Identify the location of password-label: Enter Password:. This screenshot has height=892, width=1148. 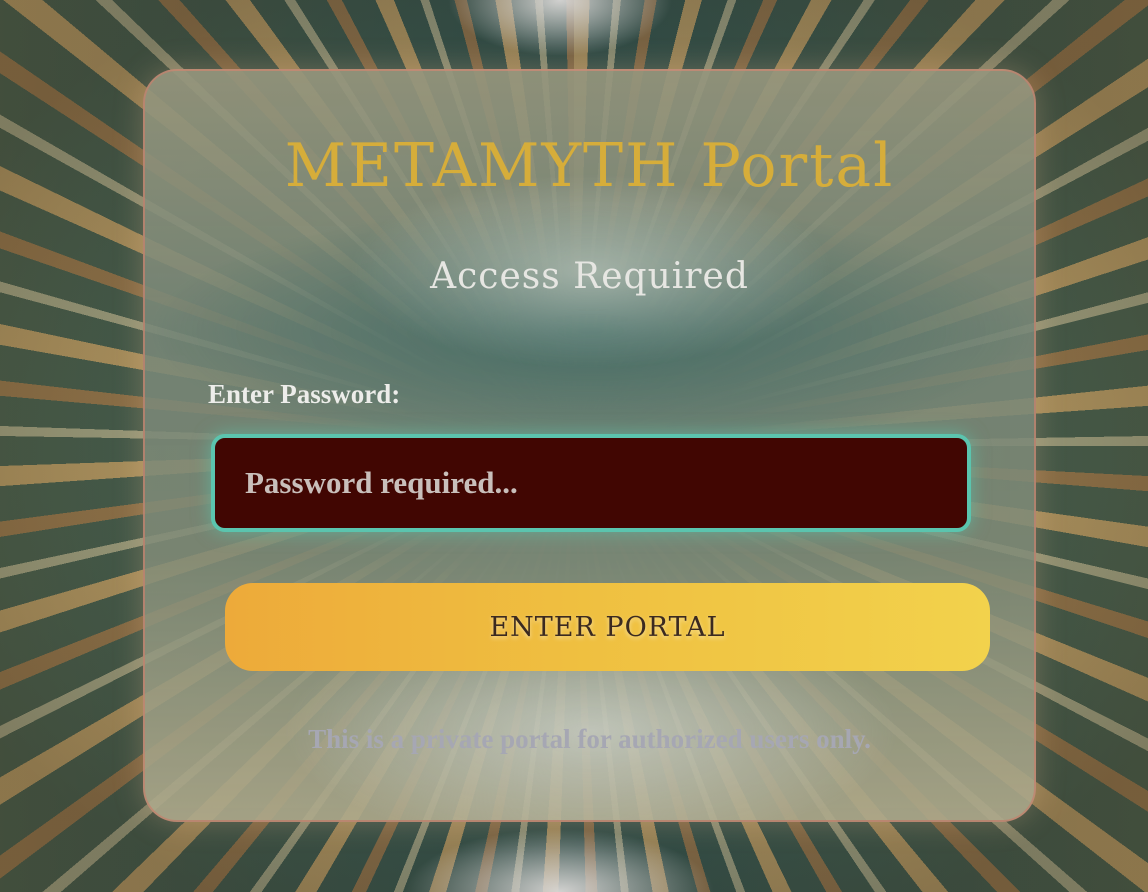
(304, 394).